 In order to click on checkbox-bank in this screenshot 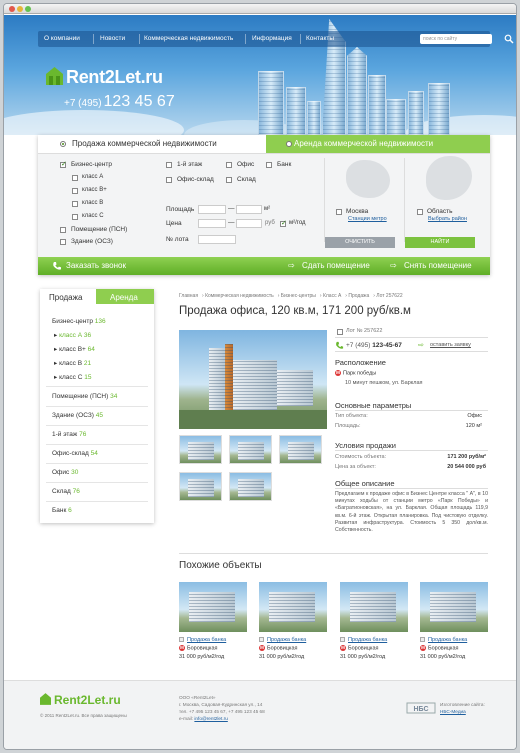, I will do `click(269, 165)`.